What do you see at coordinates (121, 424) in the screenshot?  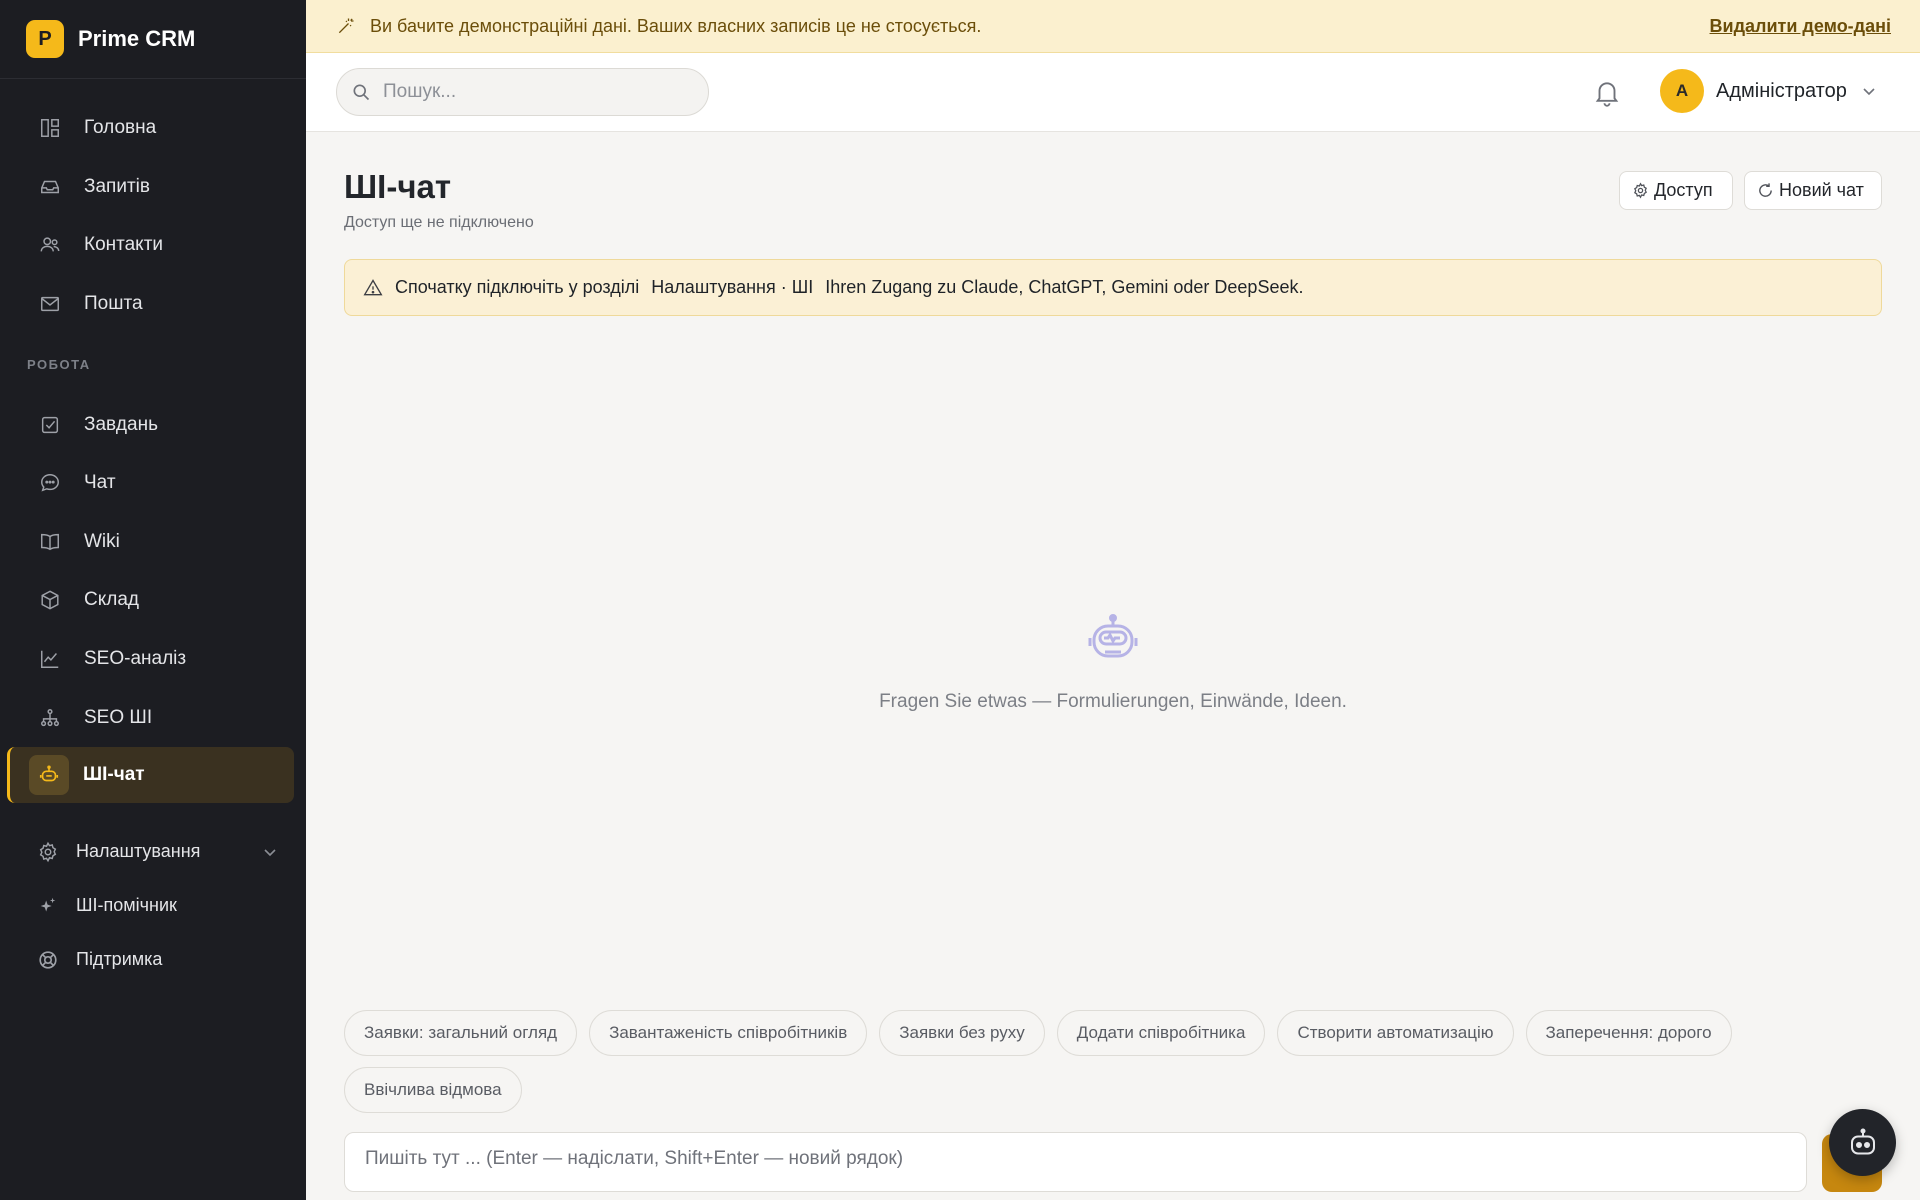 I see `sidebar-item-label: Завдань` at bounding box center [121, 424].